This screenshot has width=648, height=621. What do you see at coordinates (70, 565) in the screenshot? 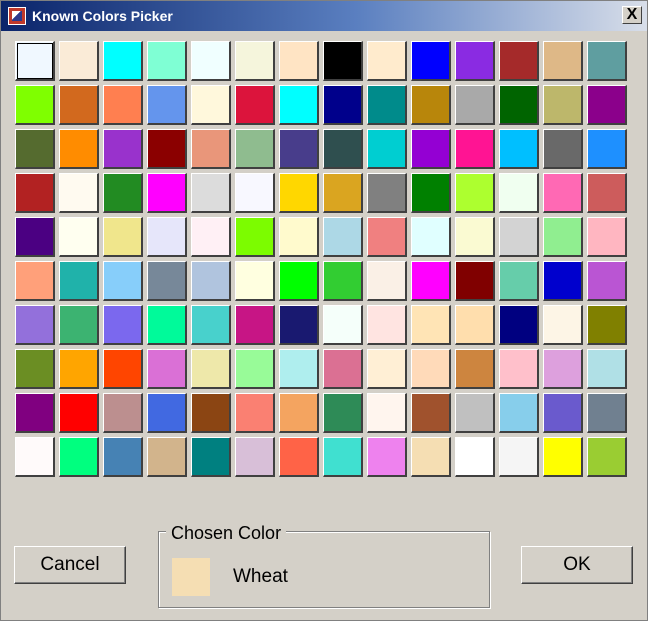
I see `cancel-button: Cancel` at bounding box center [70, 565].